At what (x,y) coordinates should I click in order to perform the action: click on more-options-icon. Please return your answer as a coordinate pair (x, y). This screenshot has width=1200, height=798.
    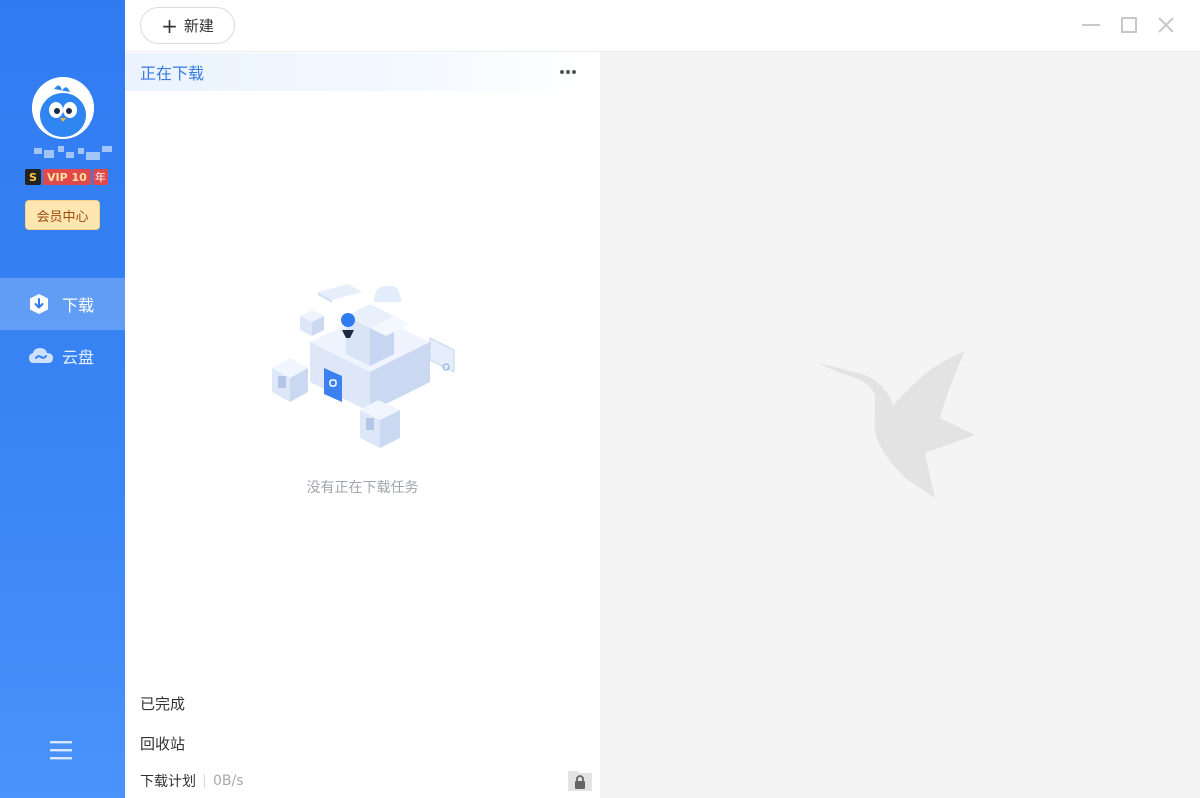
    Looking at the image, I should click on (568, 72).